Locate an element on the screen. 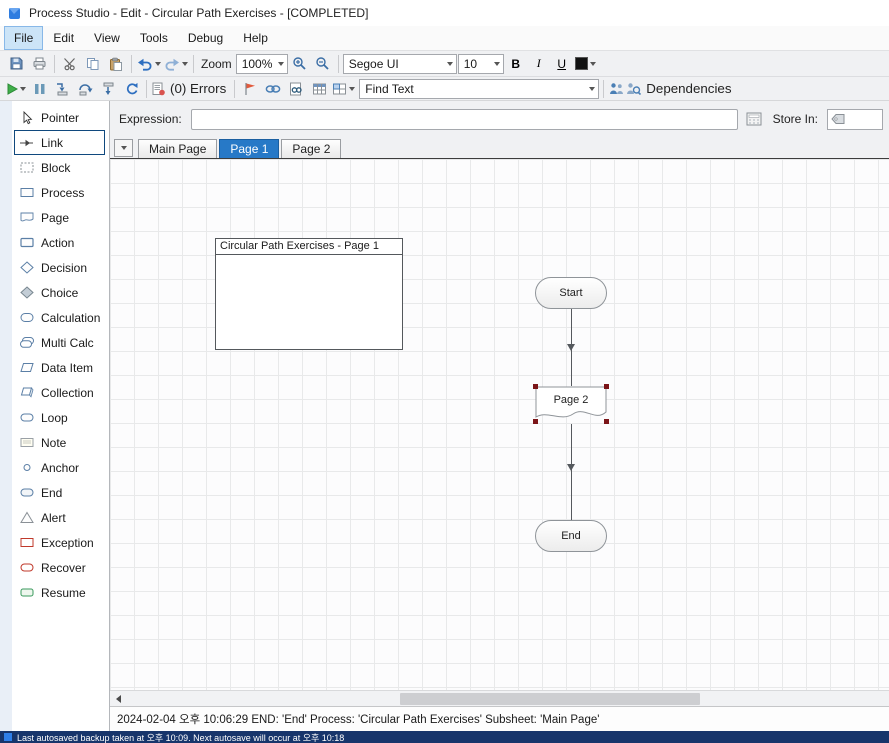 The image size is (889, 743). menu-file: File is located at coordinates (24, 38).